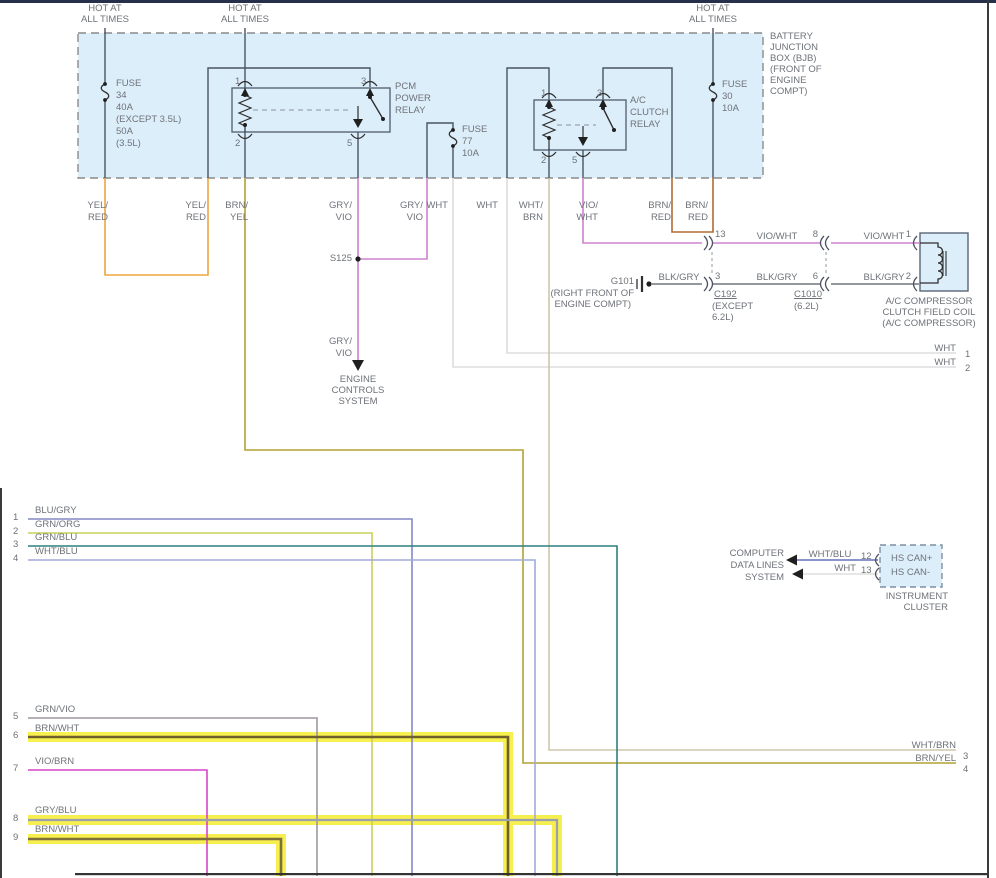 The image size is (996, 878). I want to click on fuse77-l2: 77, so click(467, 141).